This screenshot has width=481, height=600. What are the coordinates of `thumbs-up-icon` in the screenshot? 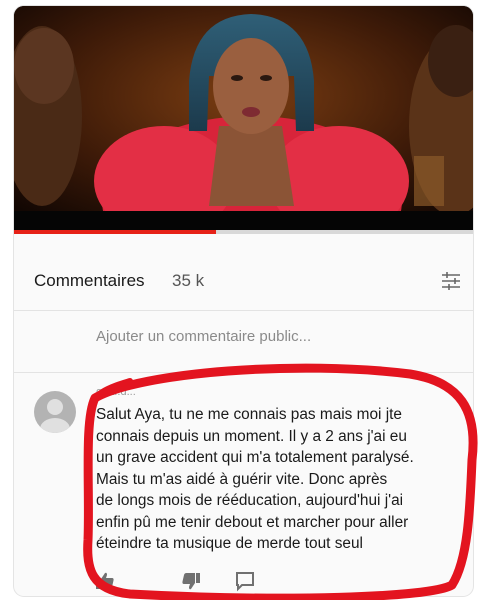 It's located at (105, 581).